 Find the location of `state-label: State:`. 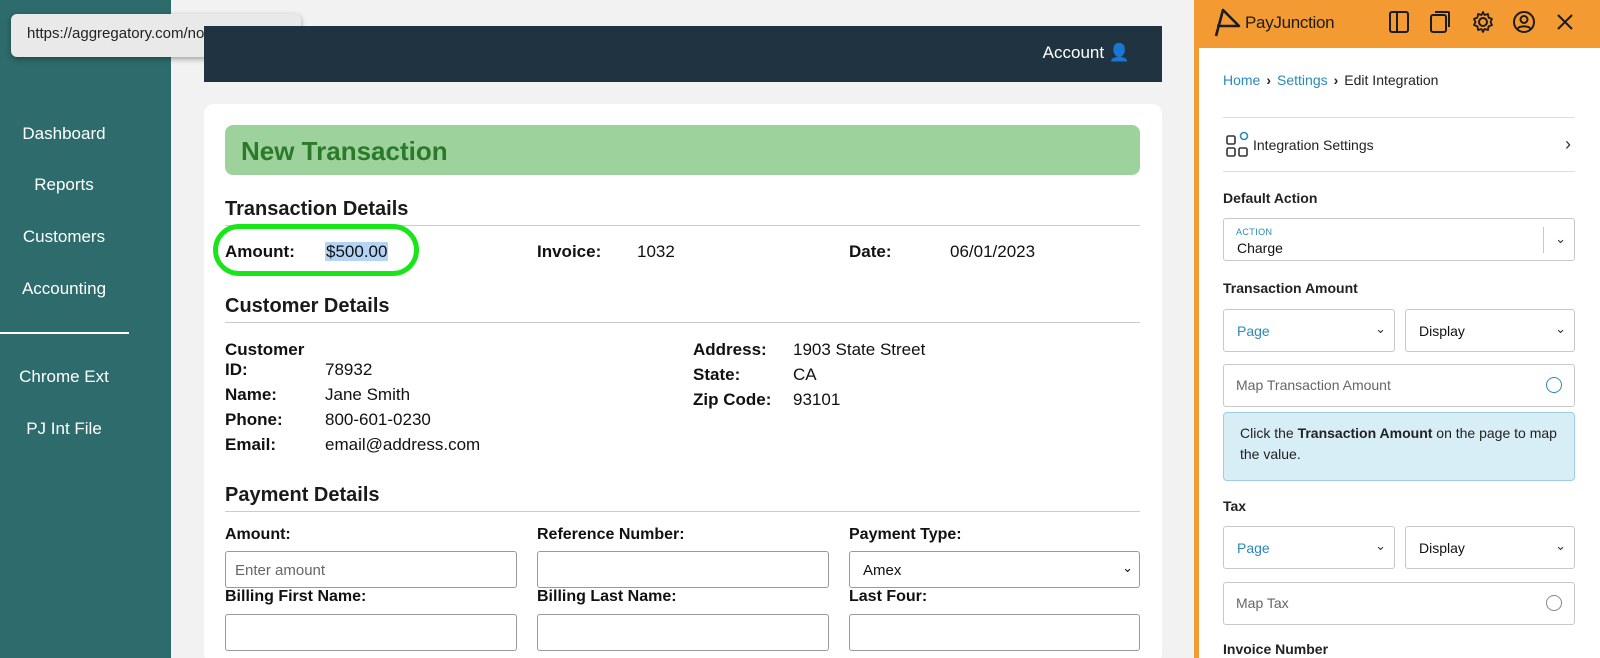

state-label: State: is located at coordinates (717, 374).